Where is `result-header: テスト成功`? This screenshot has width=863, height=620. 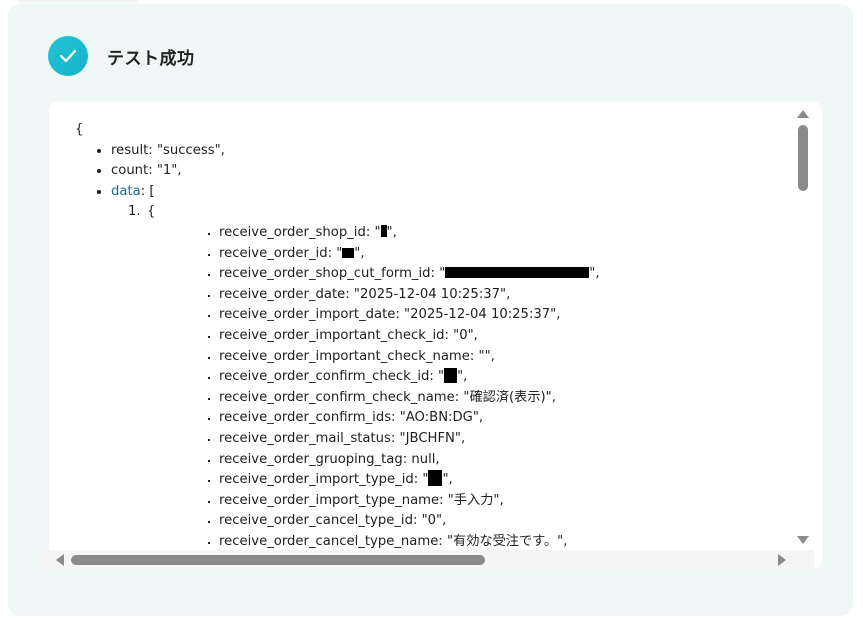
result-header: テスト成功 is located at coordinates (121, 56).